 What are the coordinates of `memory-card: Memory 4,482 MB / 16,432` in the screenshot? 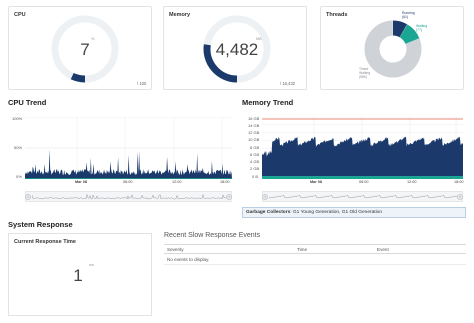 It's located at (235, 48).